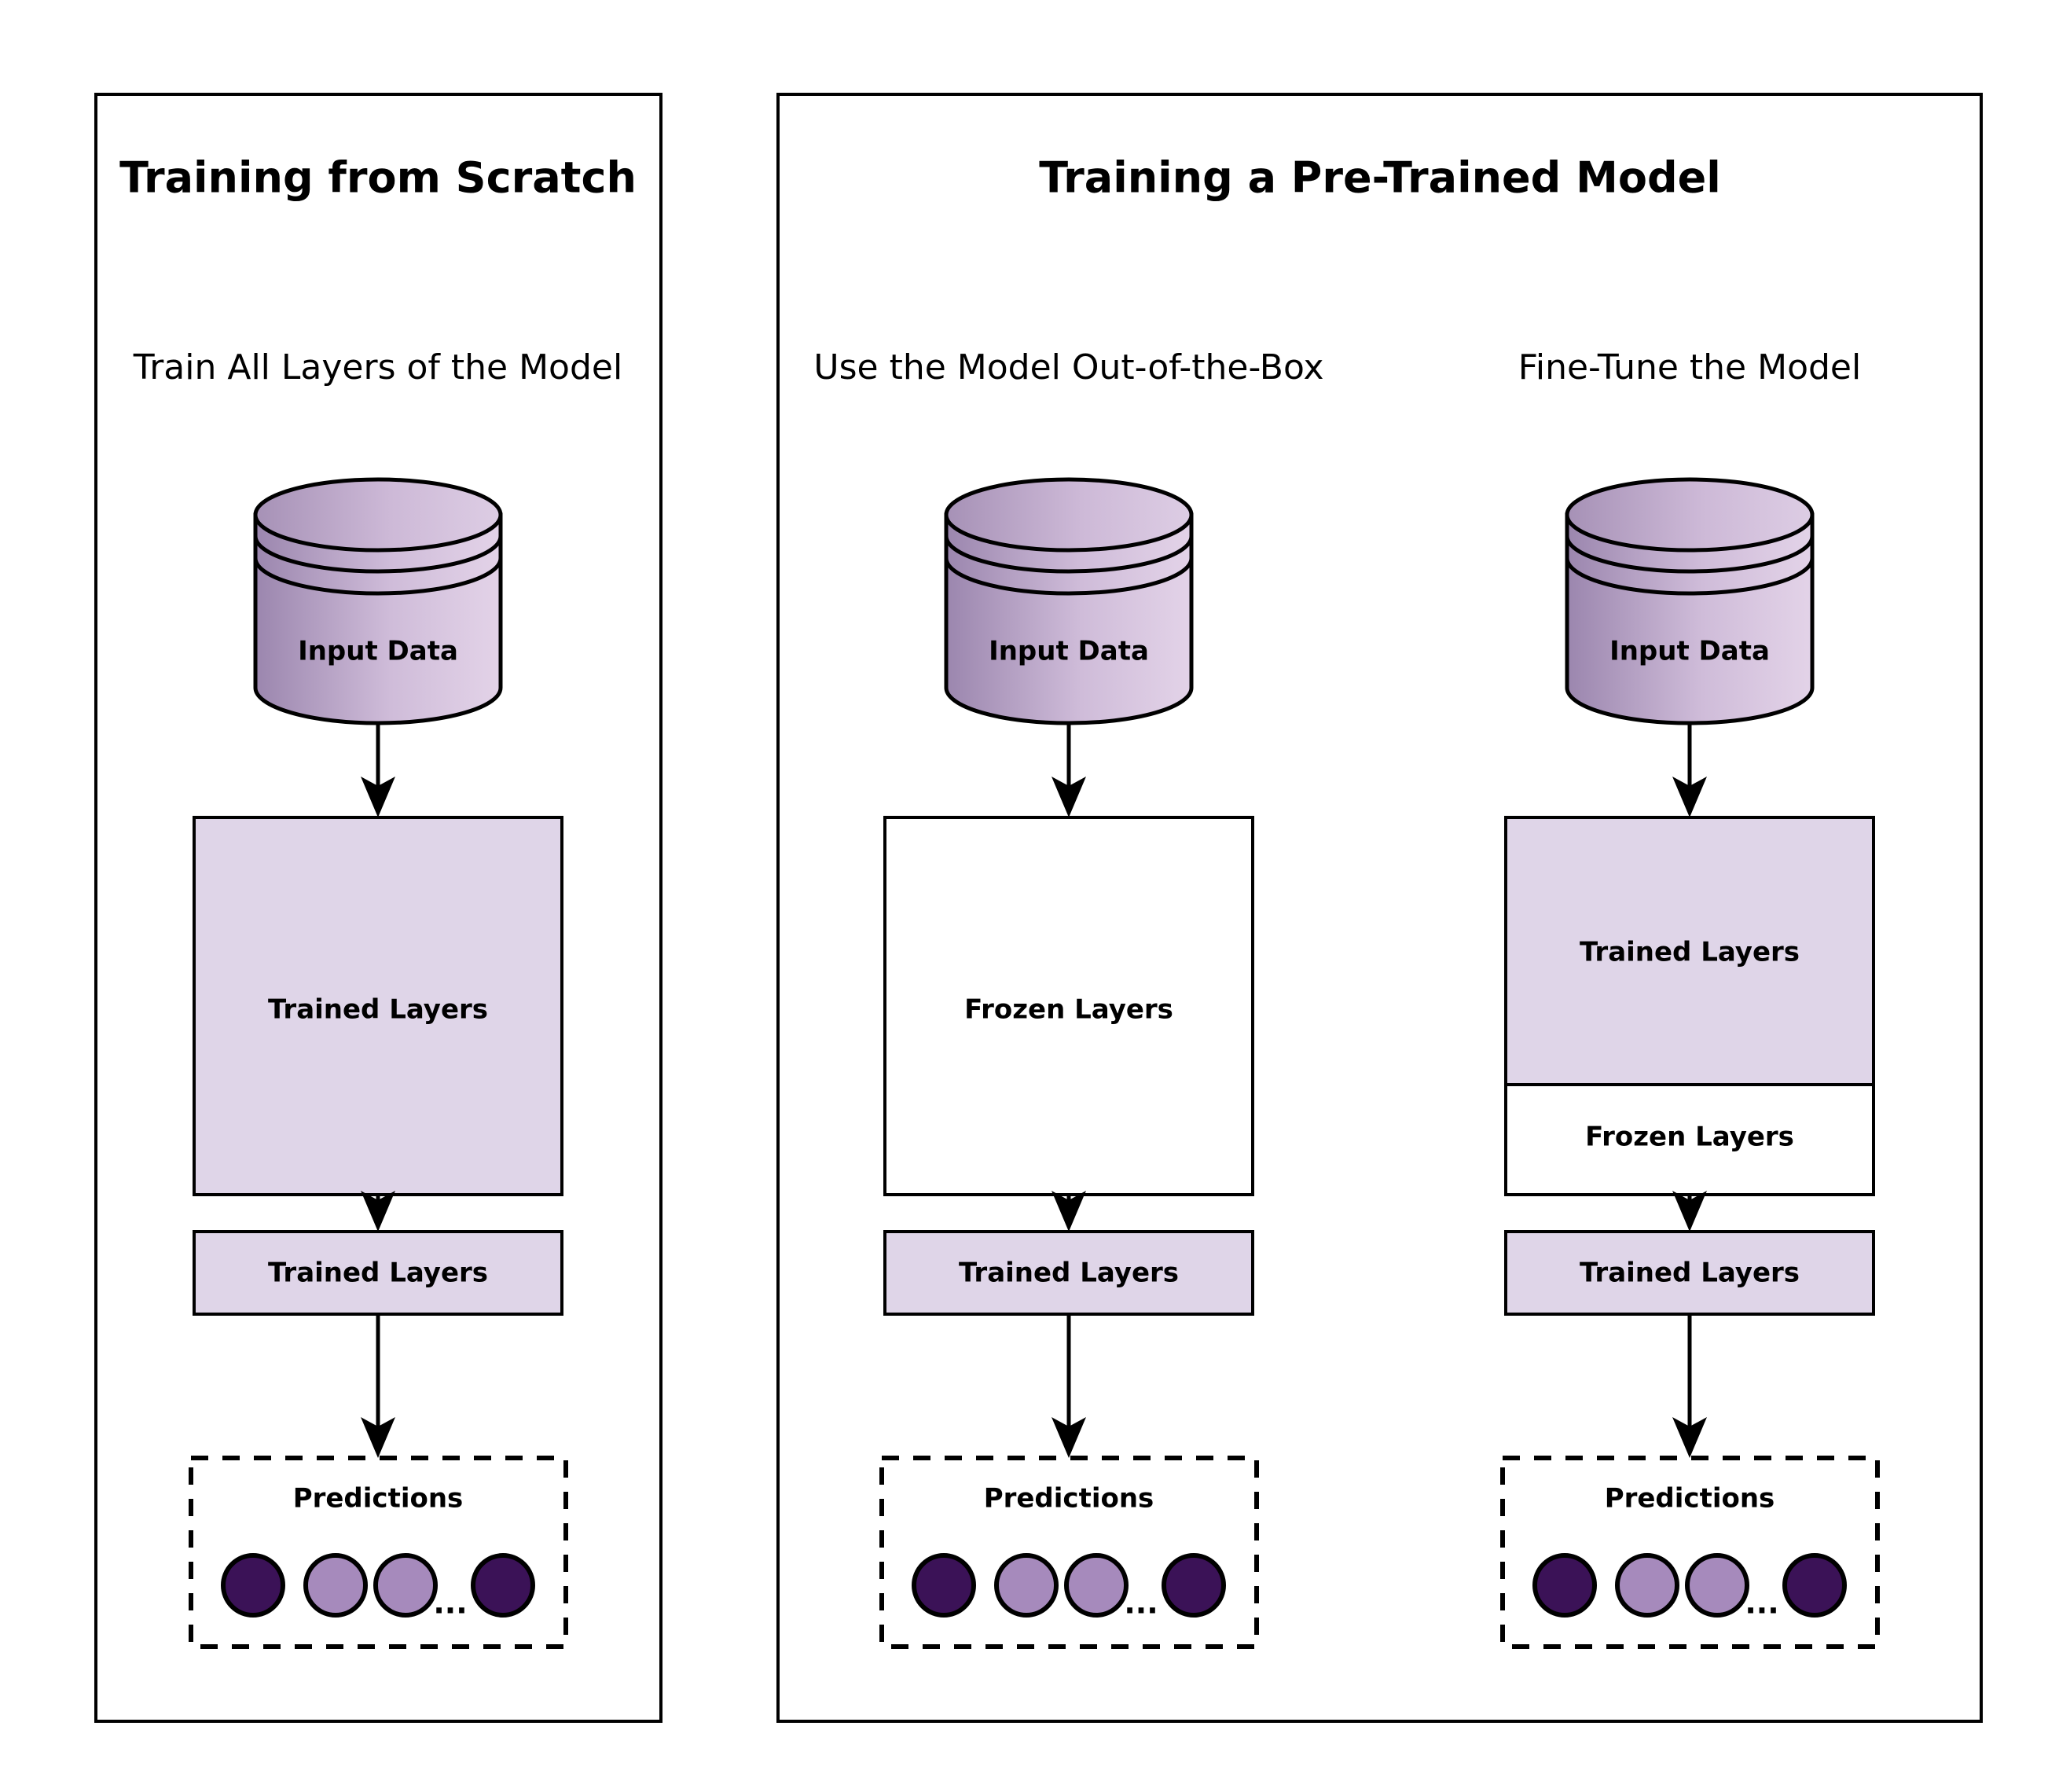 This screenshot has height=1792, width=2070. What do you see at coordinates (378, 178) in the screenshot?
I see `panel-title-training-from-scratch: Training from Scratch` at bounding box center [378, 178].